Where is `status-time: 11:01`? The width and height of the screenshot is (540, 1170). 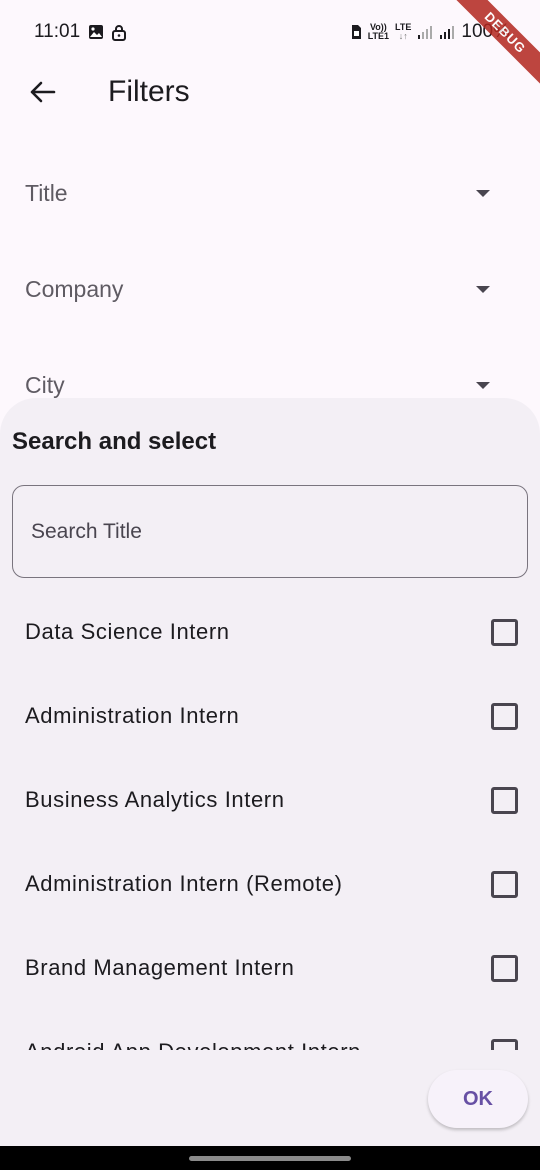
status-time: 11:01 is located at coordinates (57, 31).